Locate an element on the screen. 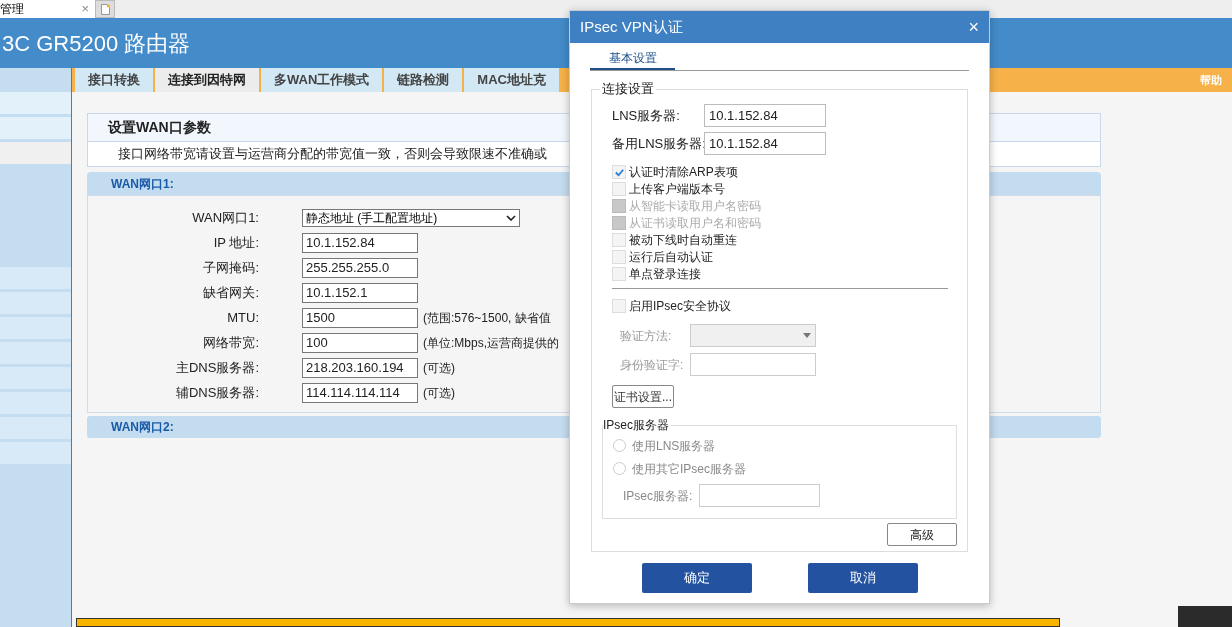 Image resolution: width=1232 pixels, height=627 pixels. bandwidth-note: 接口网络带宽请设置与运营商分配的带宽值一致，否则会导致限速不准确或 is located at coordinates (332, 154).